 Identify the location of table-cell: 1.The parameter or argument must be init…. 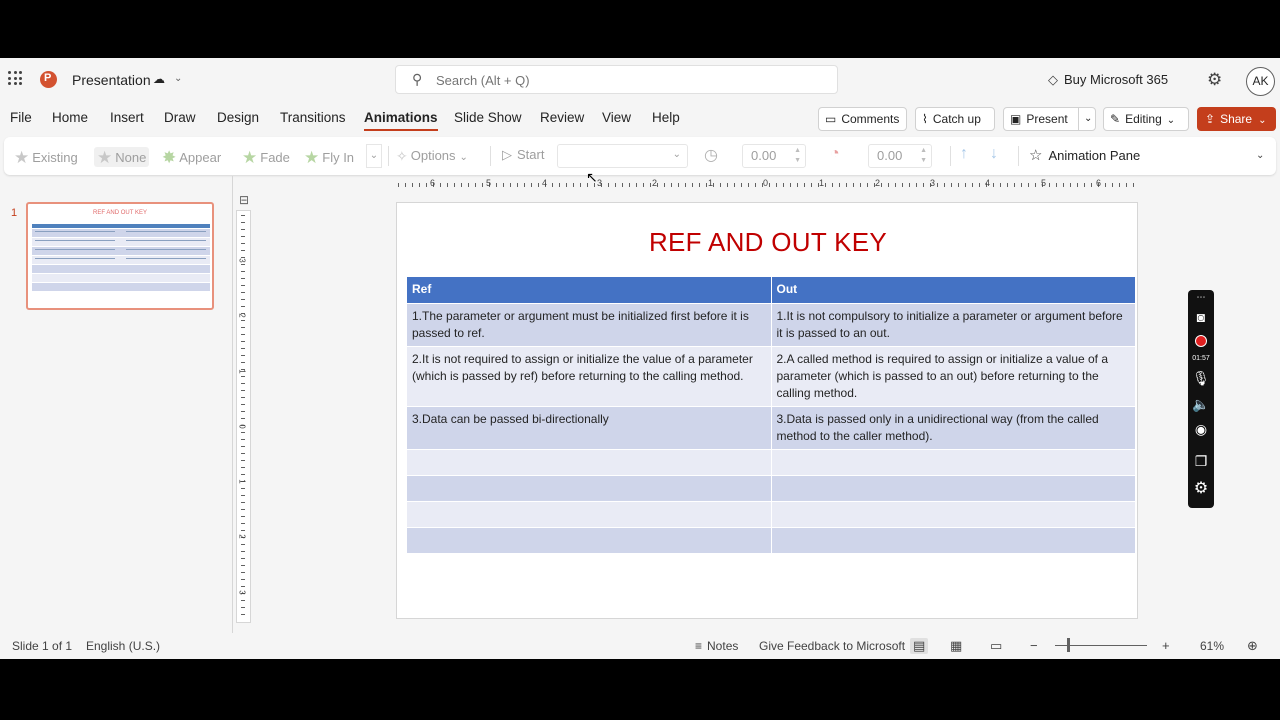
(589, 325).